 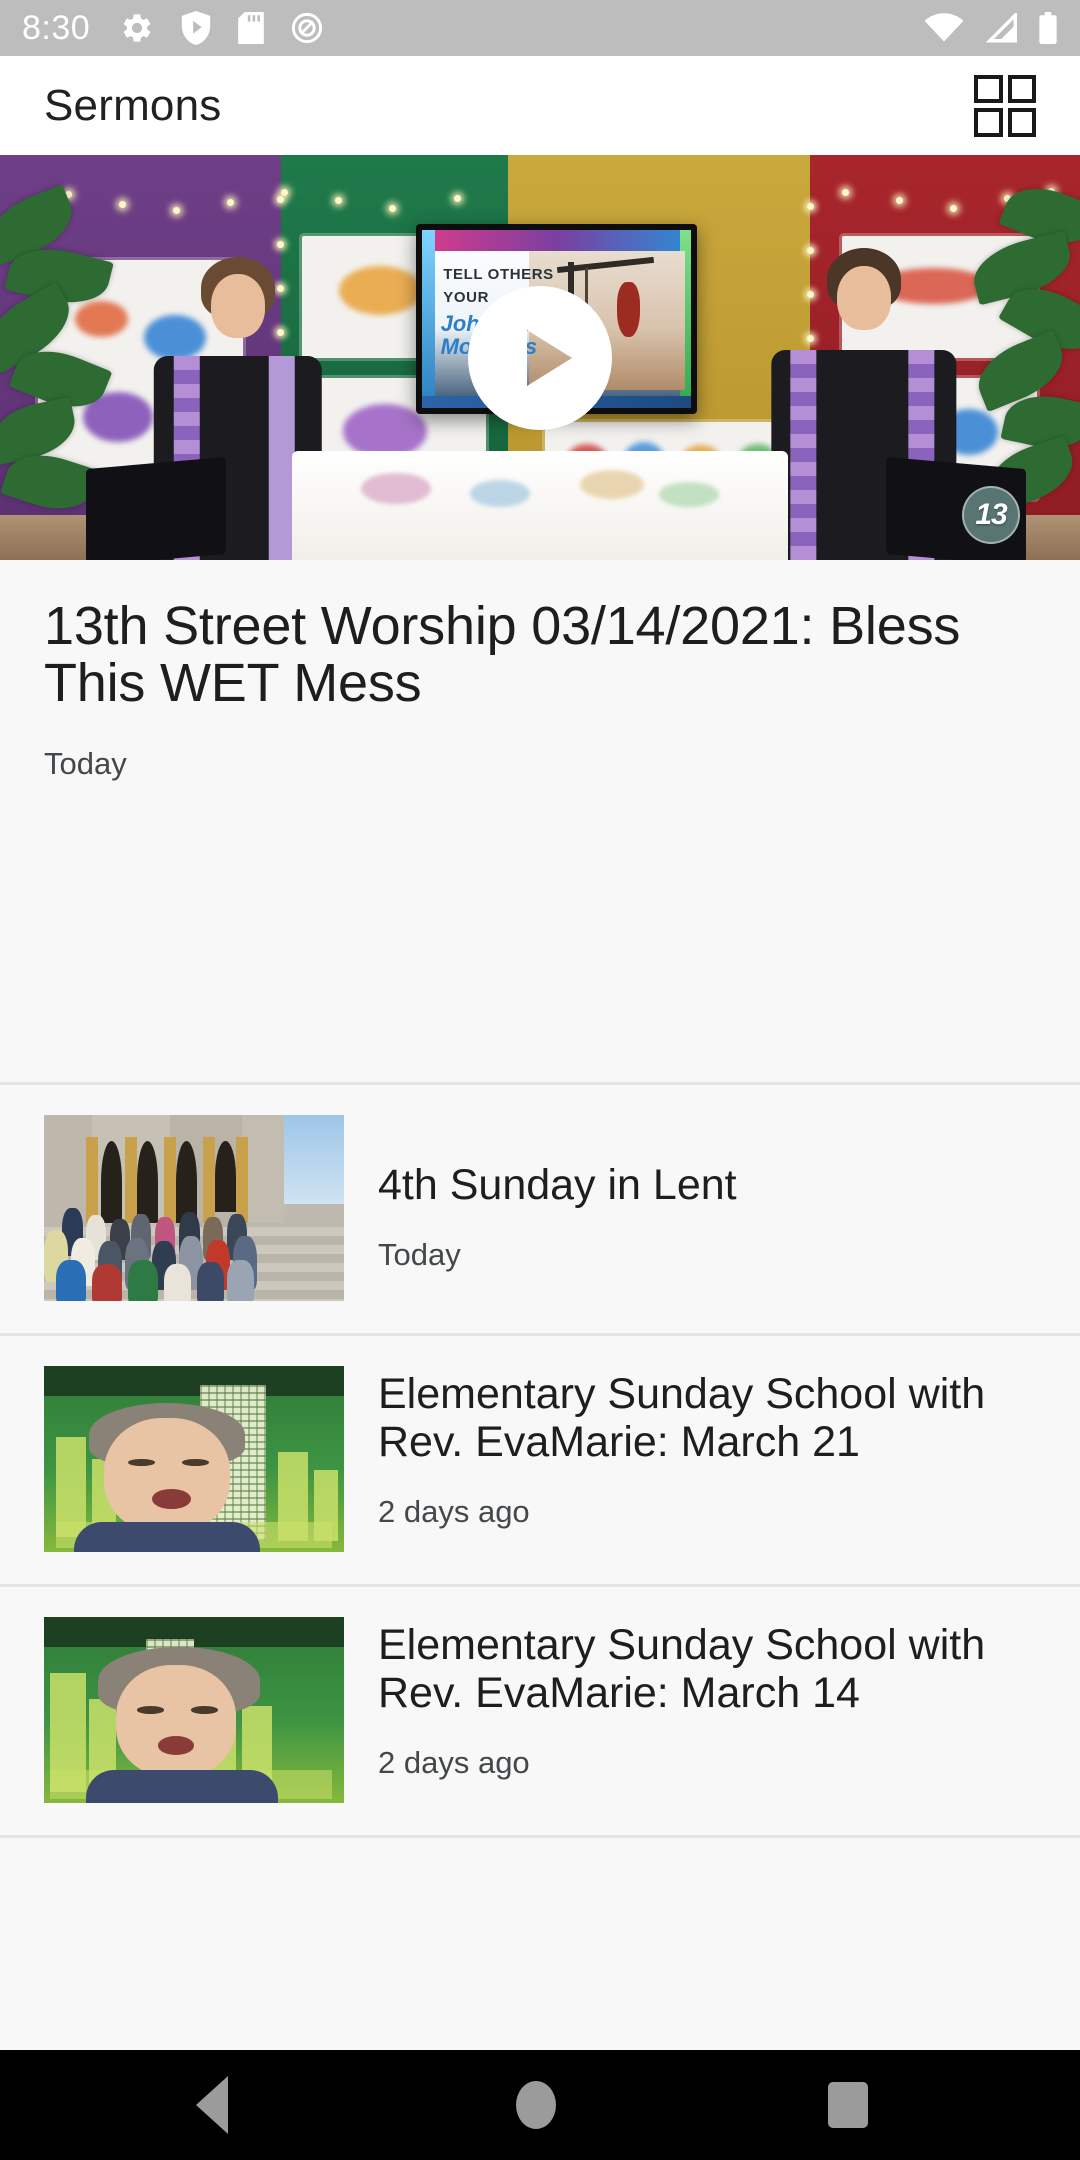 What do you see at coordinates (540, 505) in the screenshot?
I see `covered-table` at bounding box center [540, 505].